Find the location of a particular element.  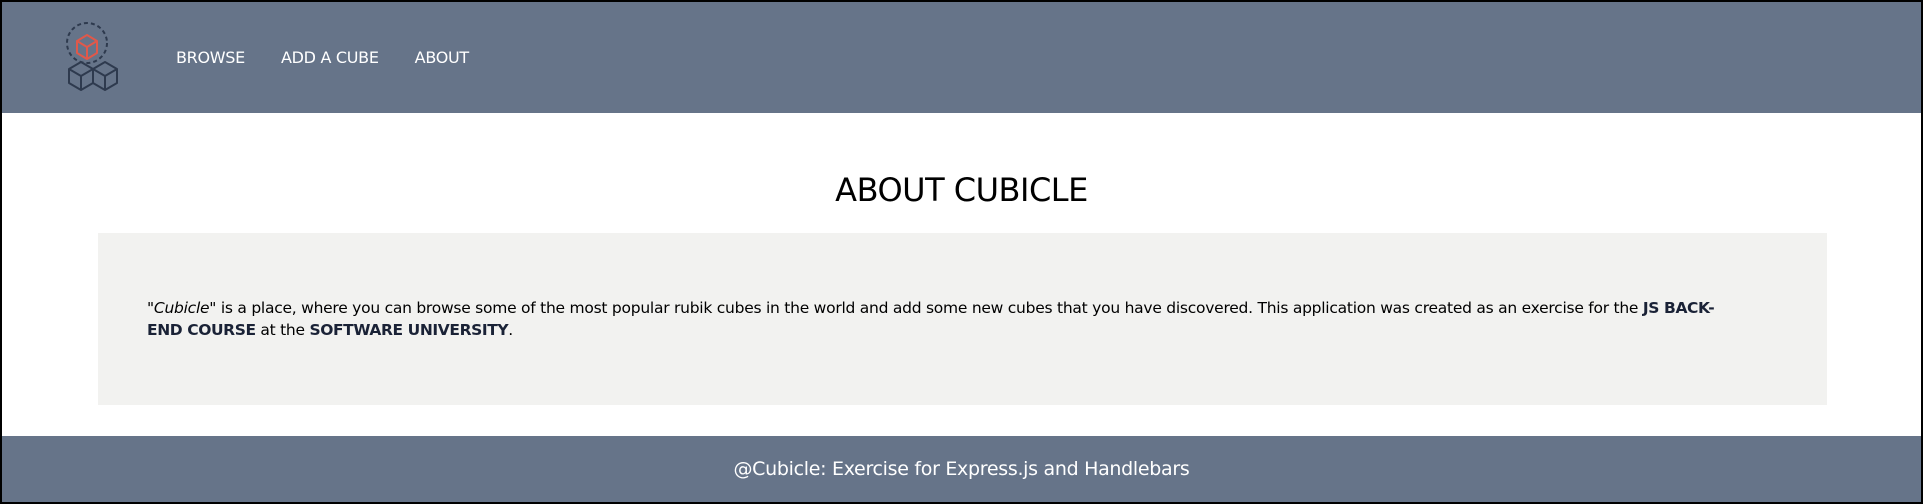

university-name: SOFTWARE UNIVERSITY is located at coordinates (409, 330).